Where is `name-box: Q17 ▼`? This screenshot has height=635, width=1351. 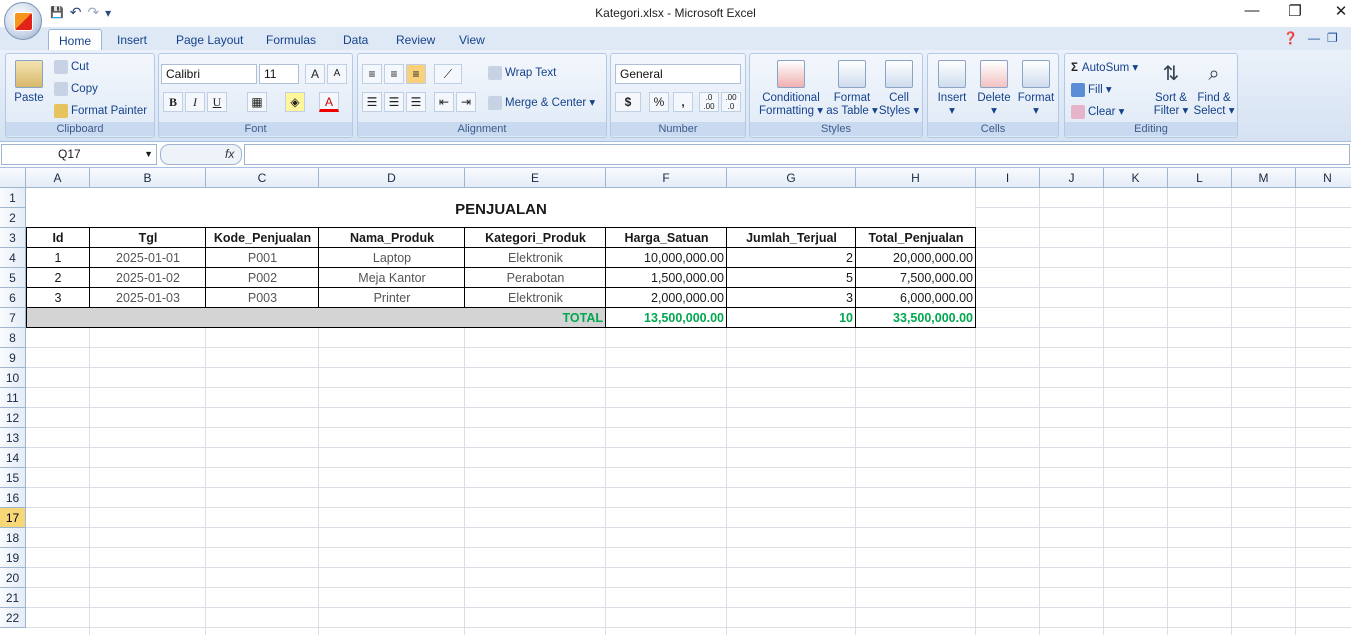
name-box: Q17 ▼ is located at coordinates (79, 154).